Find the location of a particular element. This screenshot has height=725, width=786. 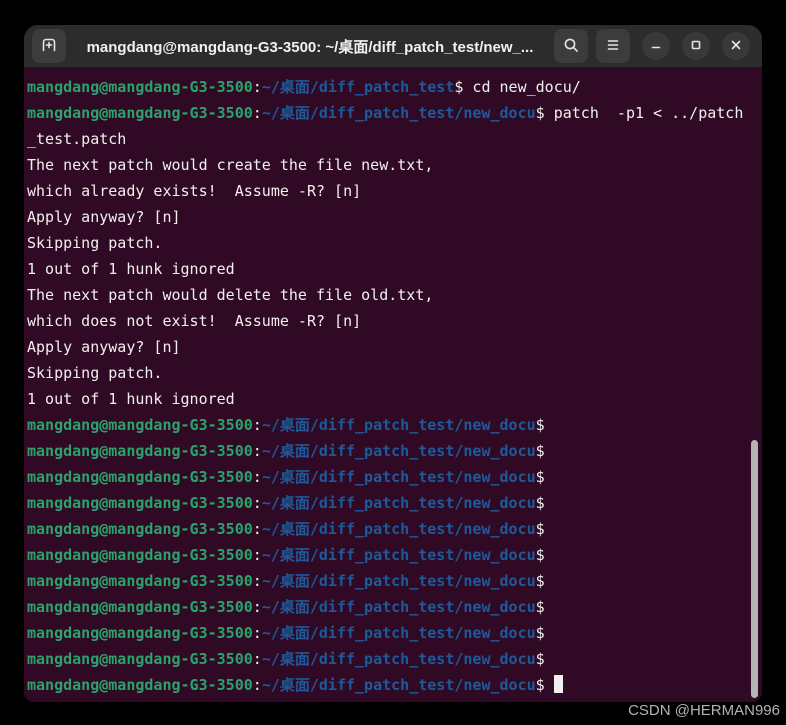

new-tab-icon is located at coordinates (49, 46).